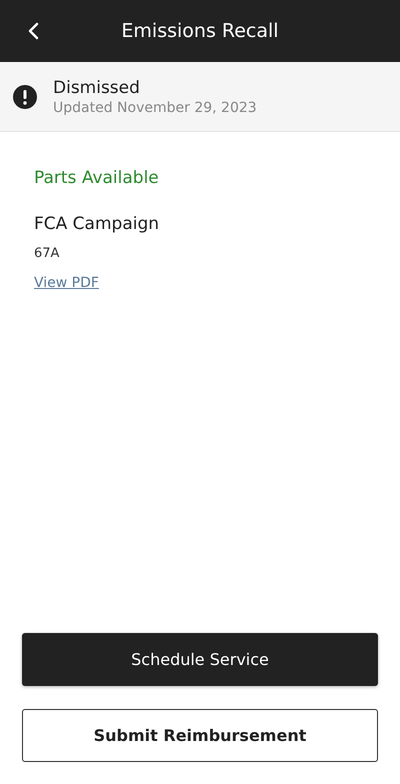 This screenshot has width=400, height=784. I want to click on alert-icon, so click(25, 96).